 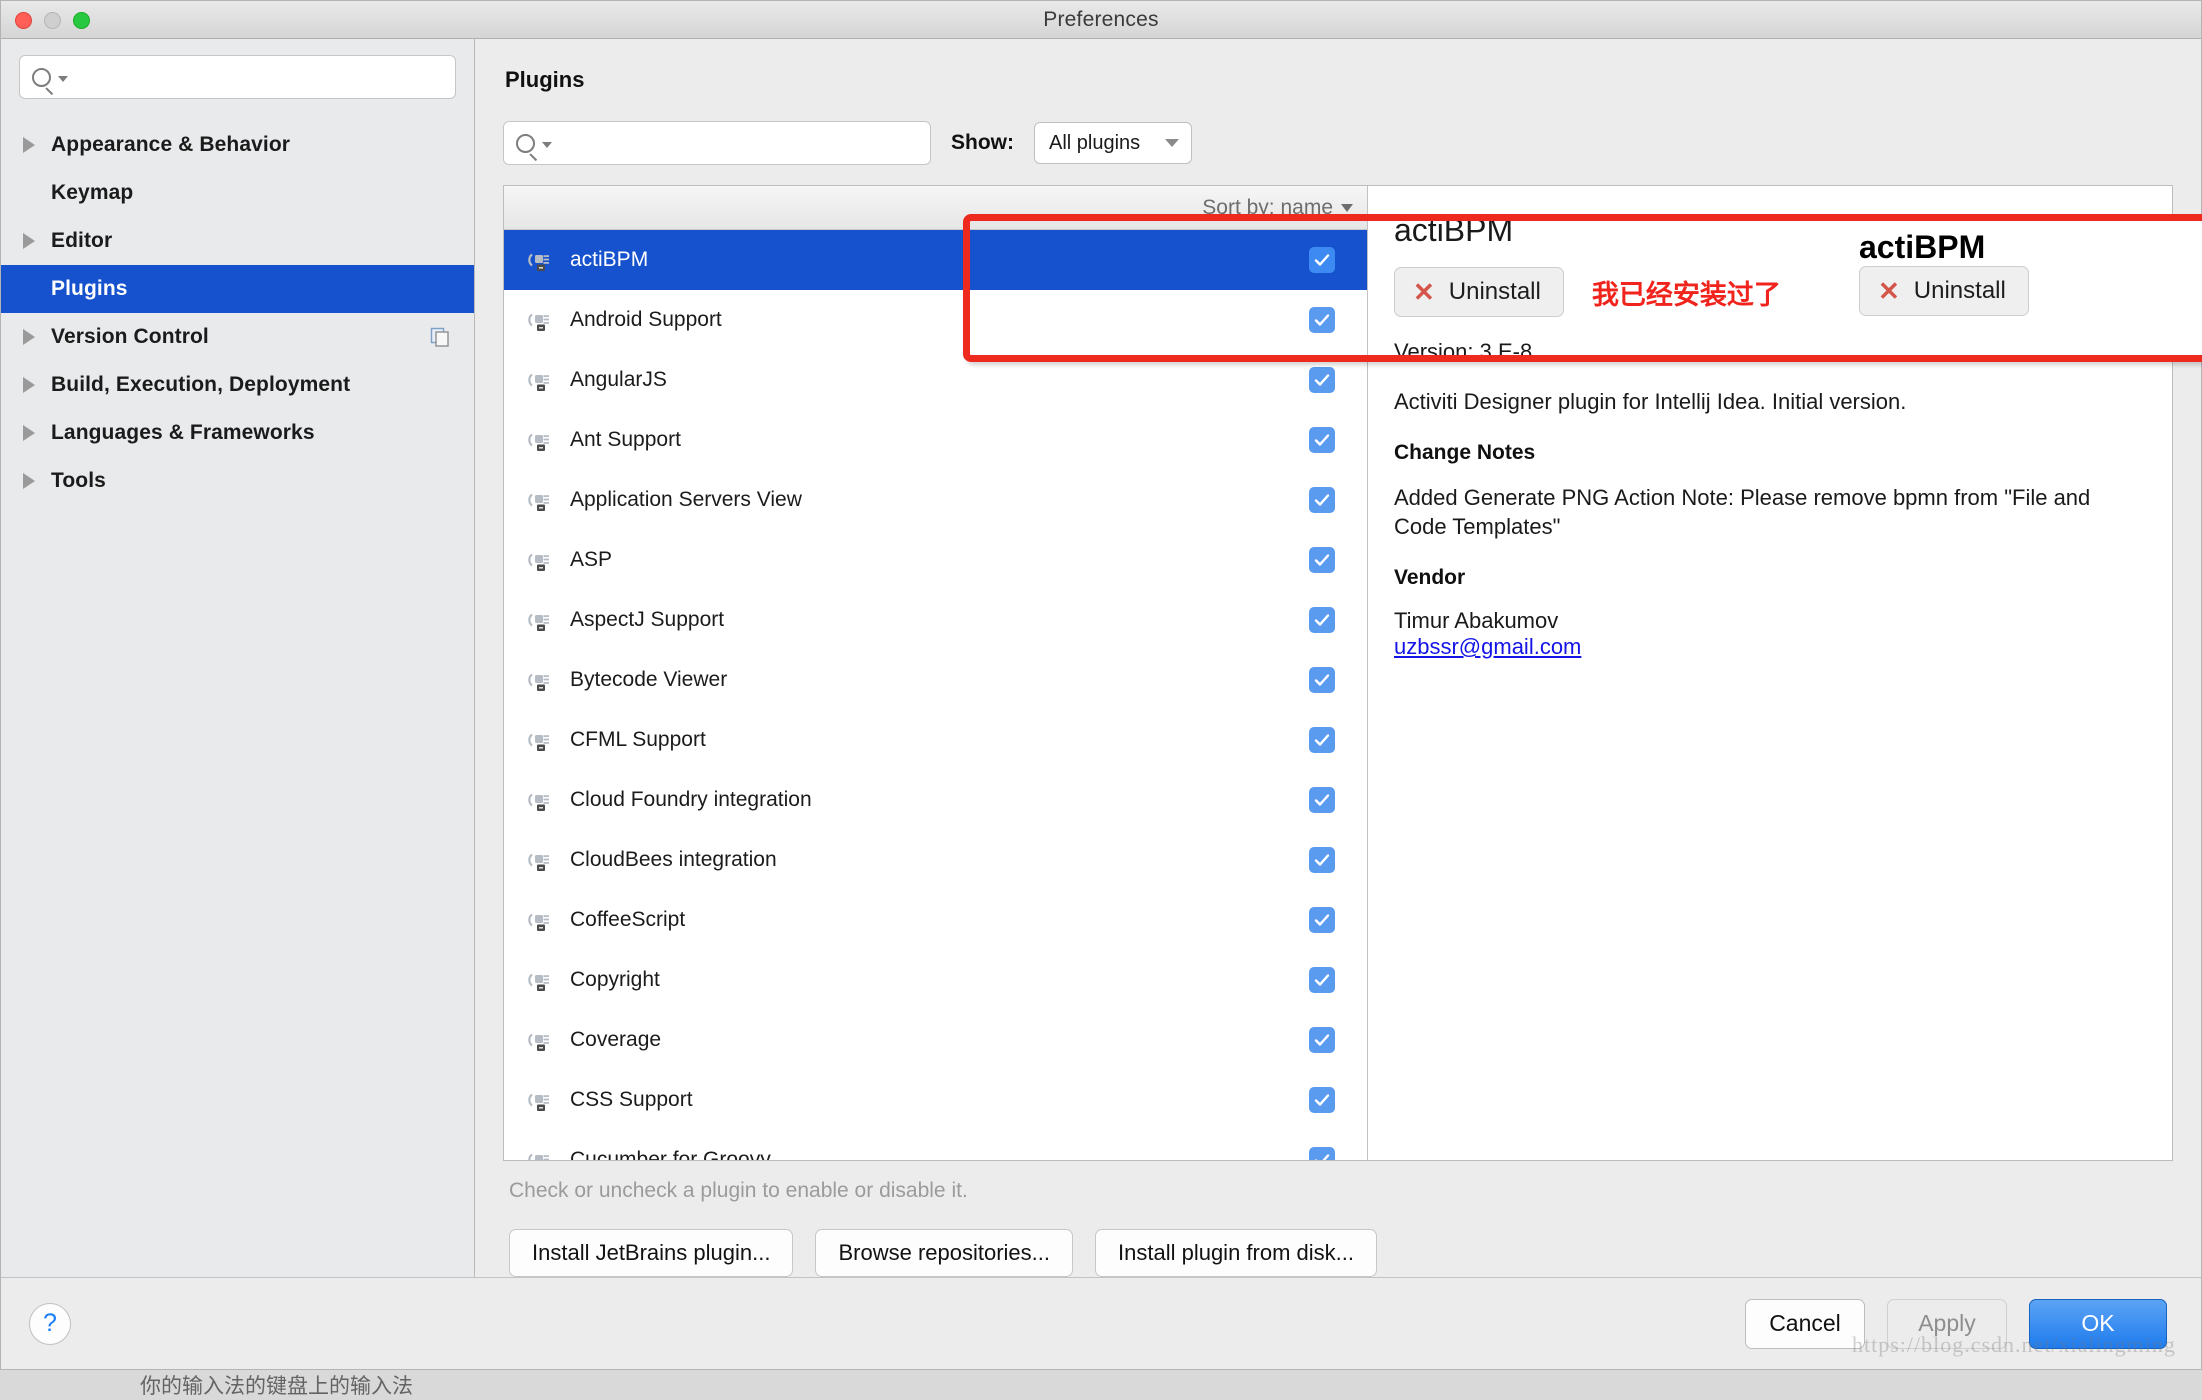 I want to click on plugin-list-item: Cucumber for Groovy, so click(x=935, y=1145).